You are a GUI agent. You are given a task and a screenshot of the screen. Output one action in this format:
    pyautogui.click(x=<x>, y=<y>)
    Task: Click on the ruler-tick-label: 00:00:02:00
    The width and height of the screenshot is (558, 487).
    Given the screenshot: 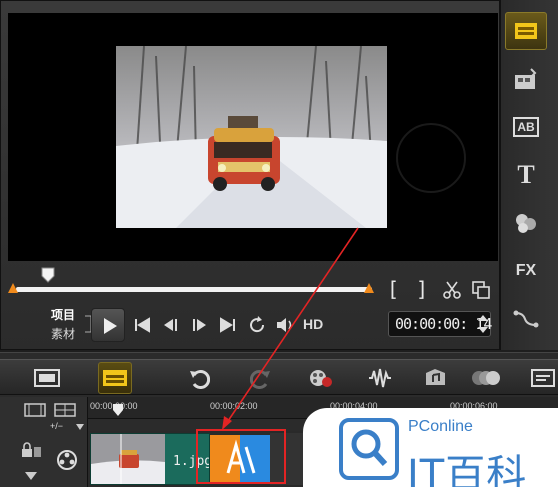 What is the action you would take?
    pyautogui.click(x=234, y=406)
    